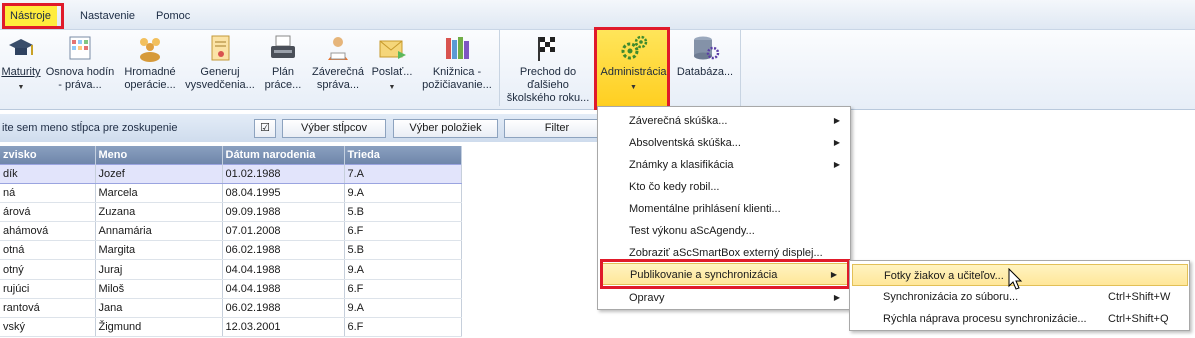 The height and width of the screenshot is (338, 1195). Describe the element at coordinates (231, 269) in the screenshot. I see `table-row: otný Juraj 04.04.1988 9.A` at that location.